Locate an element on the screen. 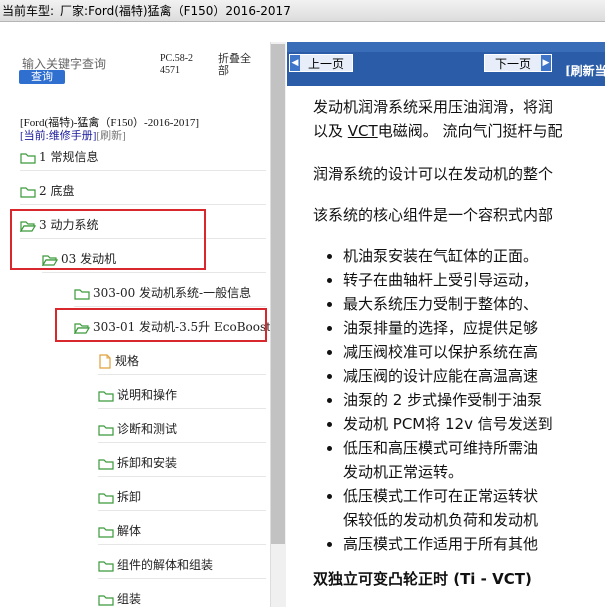 This screenshot has width=605, height=607. tree-item-label: 2 底盘 is located at coordinates (57, 191).